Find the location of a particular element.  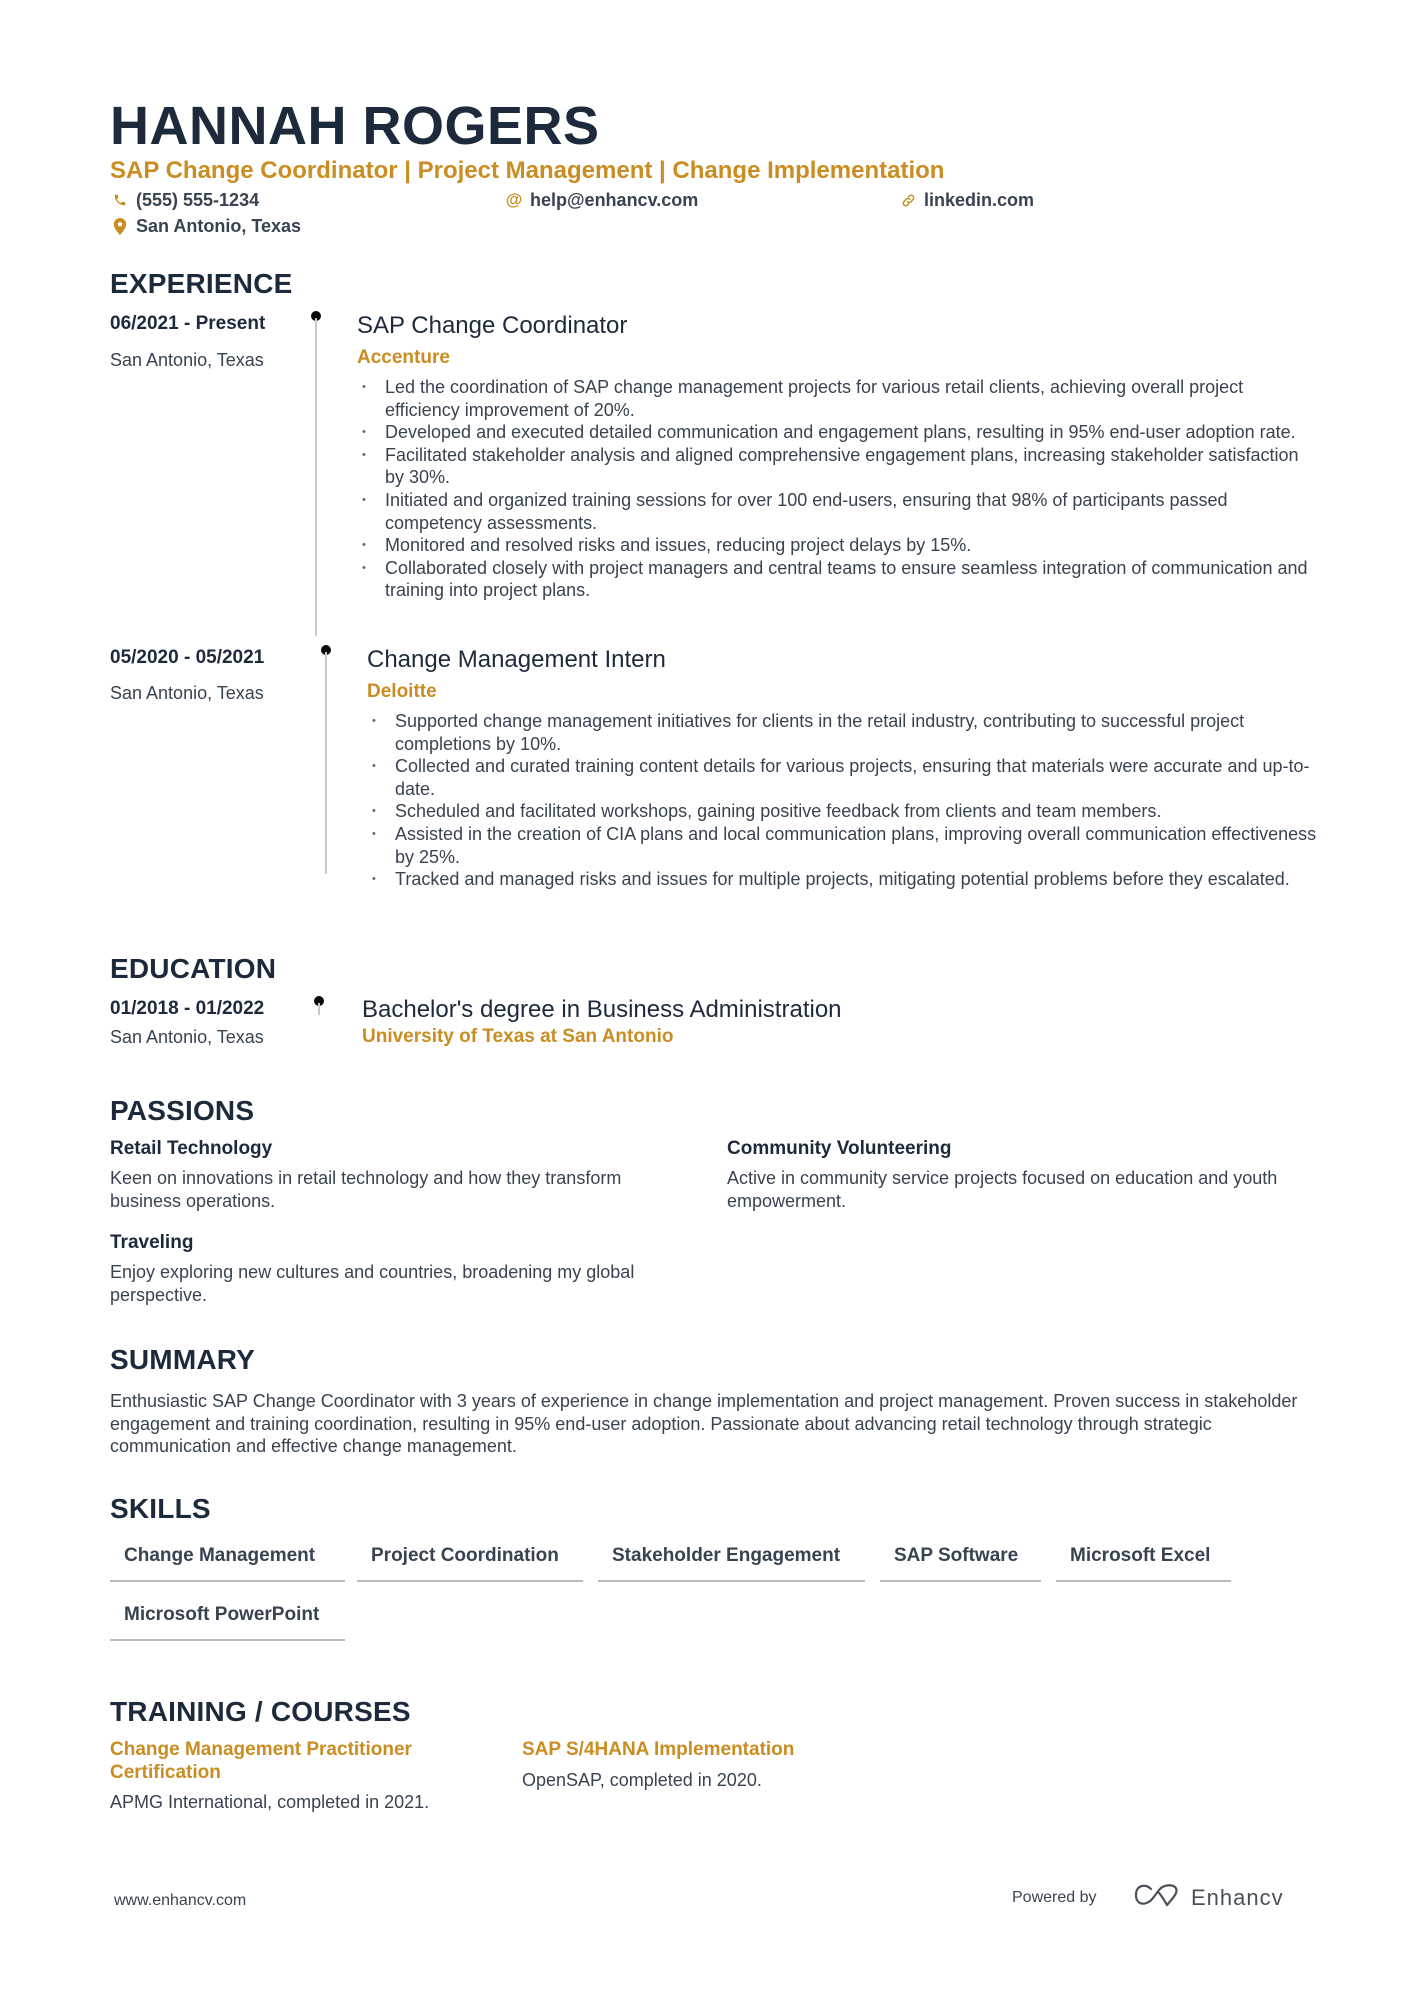

passion-title: Community Volunteering is located at coordinates (839, 1148).